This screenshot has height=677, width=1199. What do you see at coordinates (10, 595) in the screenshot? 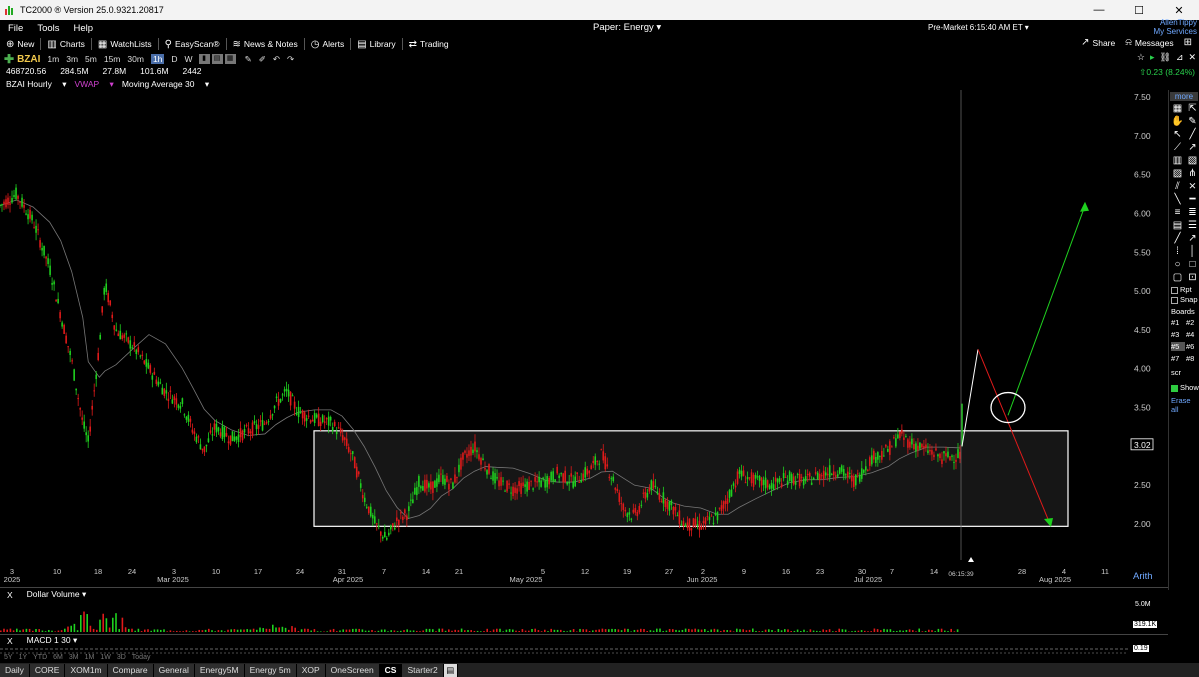
I see `close-volume-pane-icon: X` at bounding box center [10, 595].